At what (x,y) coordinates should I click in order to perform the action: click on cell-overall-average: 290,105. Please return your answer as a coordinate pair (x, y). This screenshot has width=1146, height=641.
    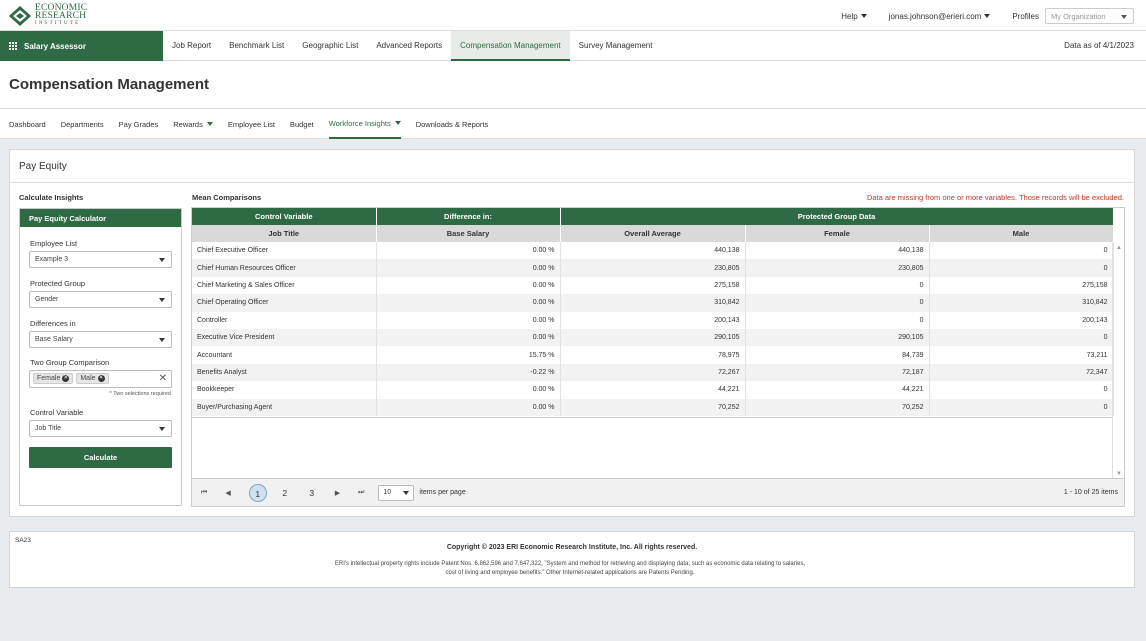
    Looking at the image, I should click on (653, 337).